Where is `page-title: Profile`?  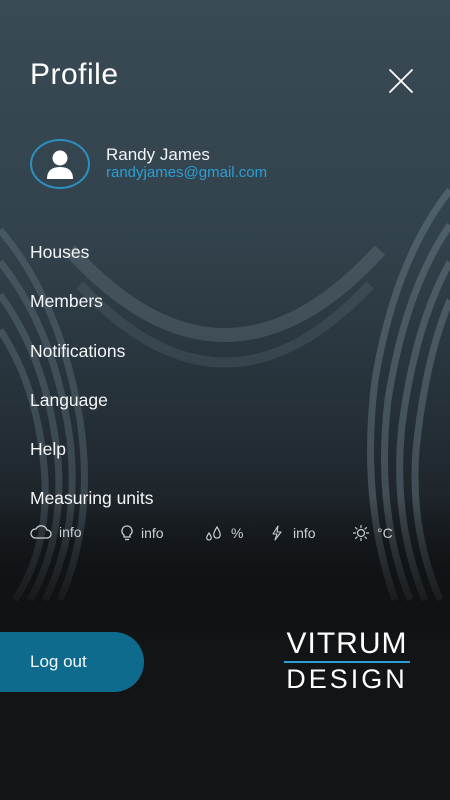 page-title: Profile is located at coordinates (74, 74).